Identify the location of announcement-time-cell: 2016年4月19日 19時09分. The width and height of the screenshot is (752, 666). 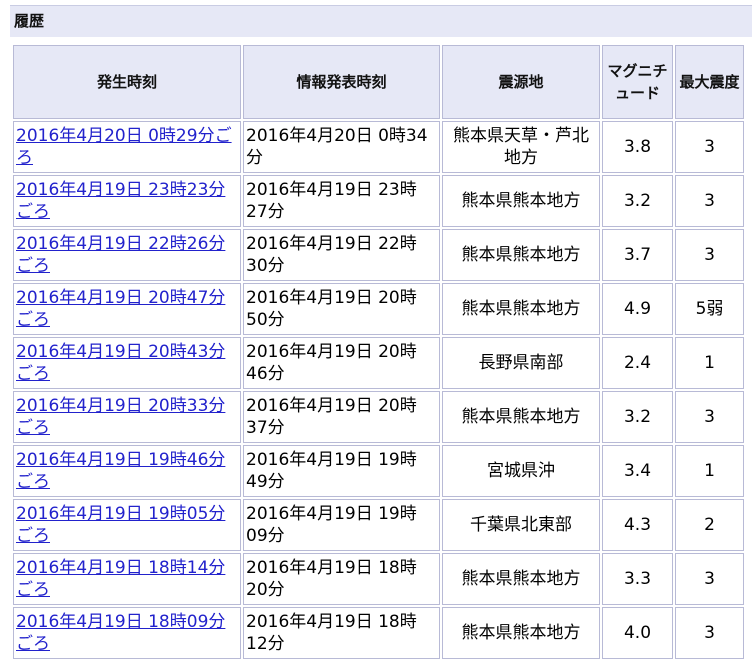
(341, 525).